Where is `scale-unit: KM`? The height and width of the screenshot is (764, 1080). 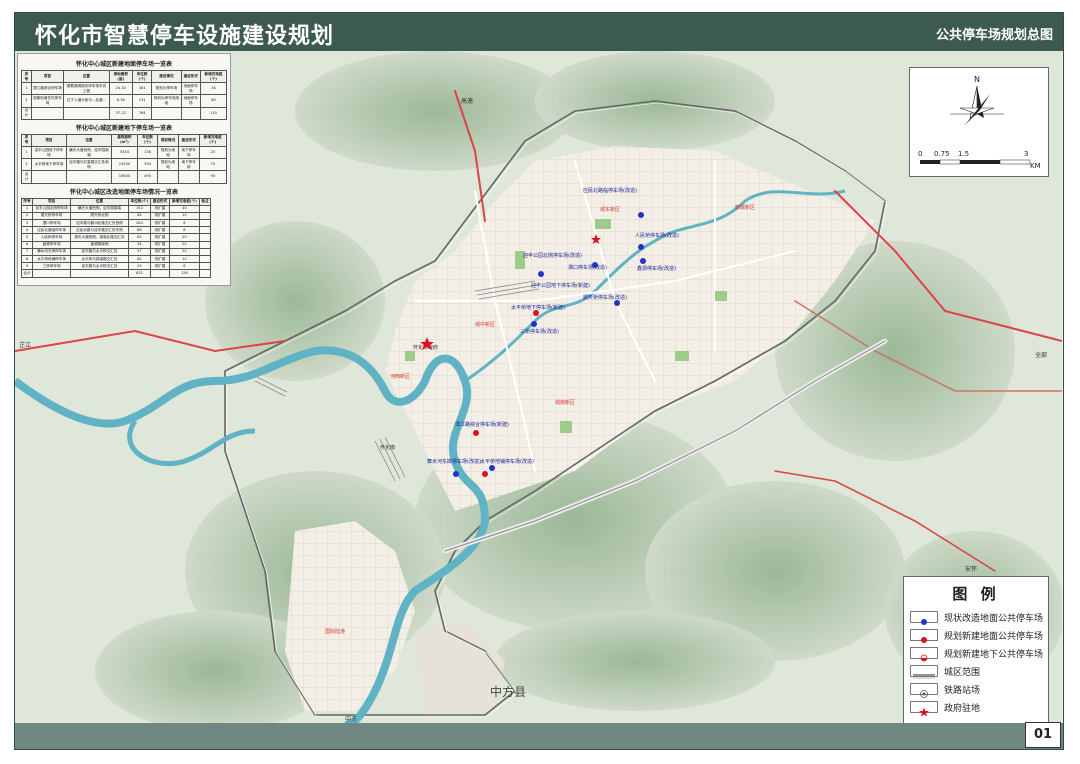
scale-unit: KM is located at coordinates (1035, 166).